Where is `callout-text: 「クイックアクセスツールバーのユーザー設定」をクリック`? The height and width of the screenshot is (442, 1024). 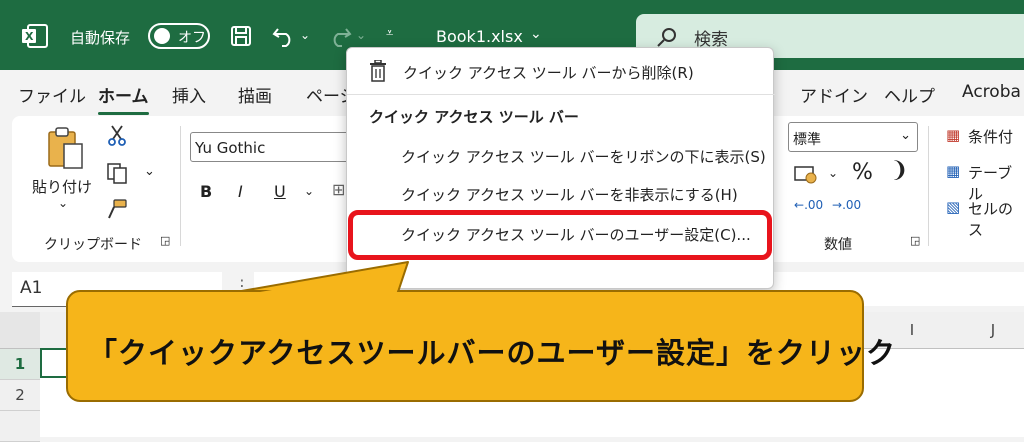 callout-text: 「クイックアクセスツールバーのユーザー設定」をクリック is located at coordinates (492, 353).